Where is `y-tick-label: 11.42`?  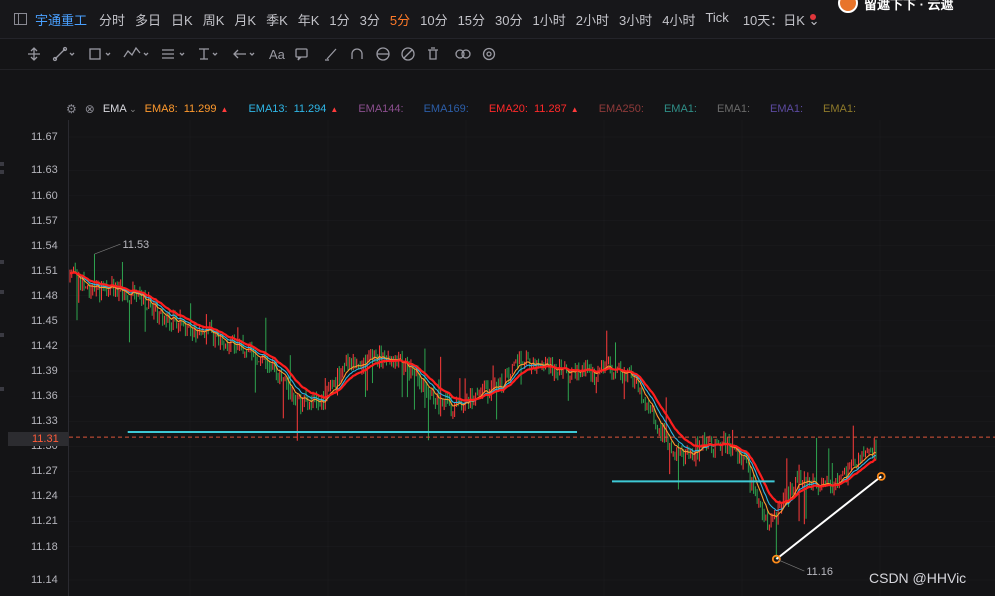
y-tick-label: 11.42 is located at coordinates (44, 345).